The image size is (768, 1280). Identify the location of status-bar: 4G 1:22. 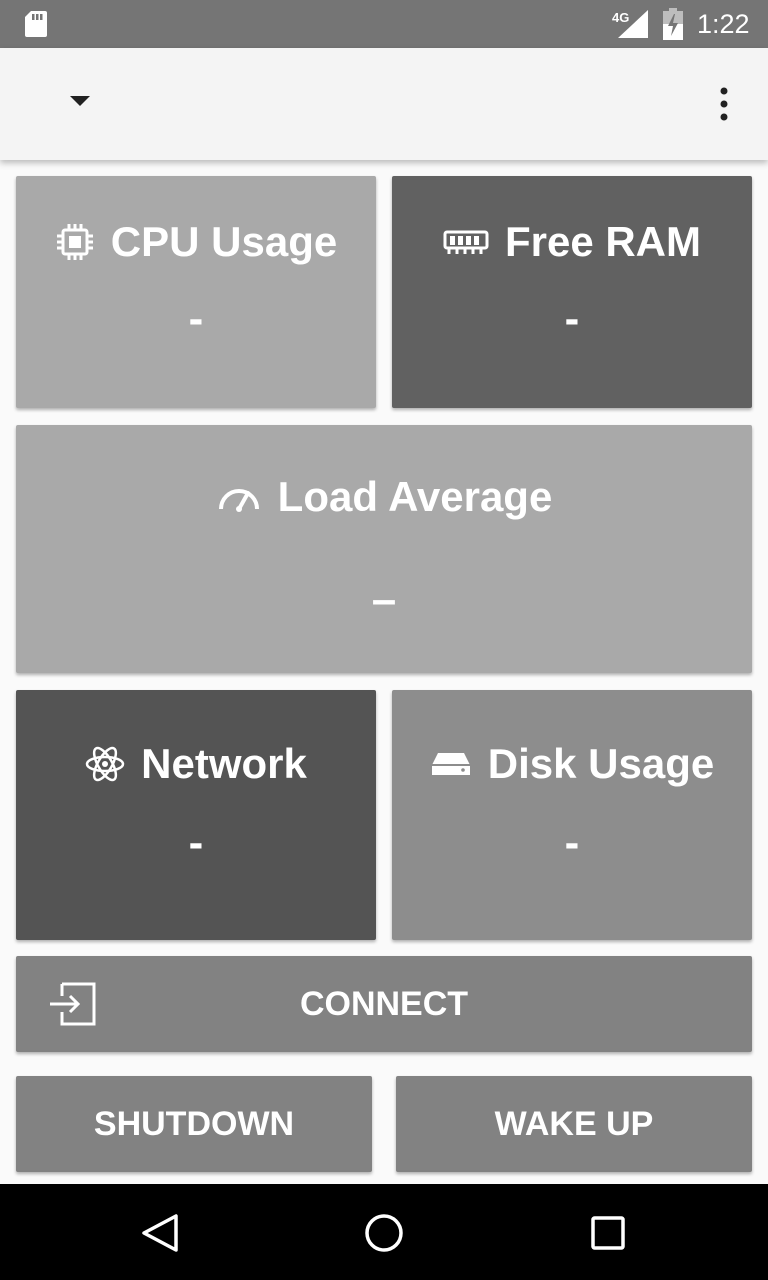
(384, 24).